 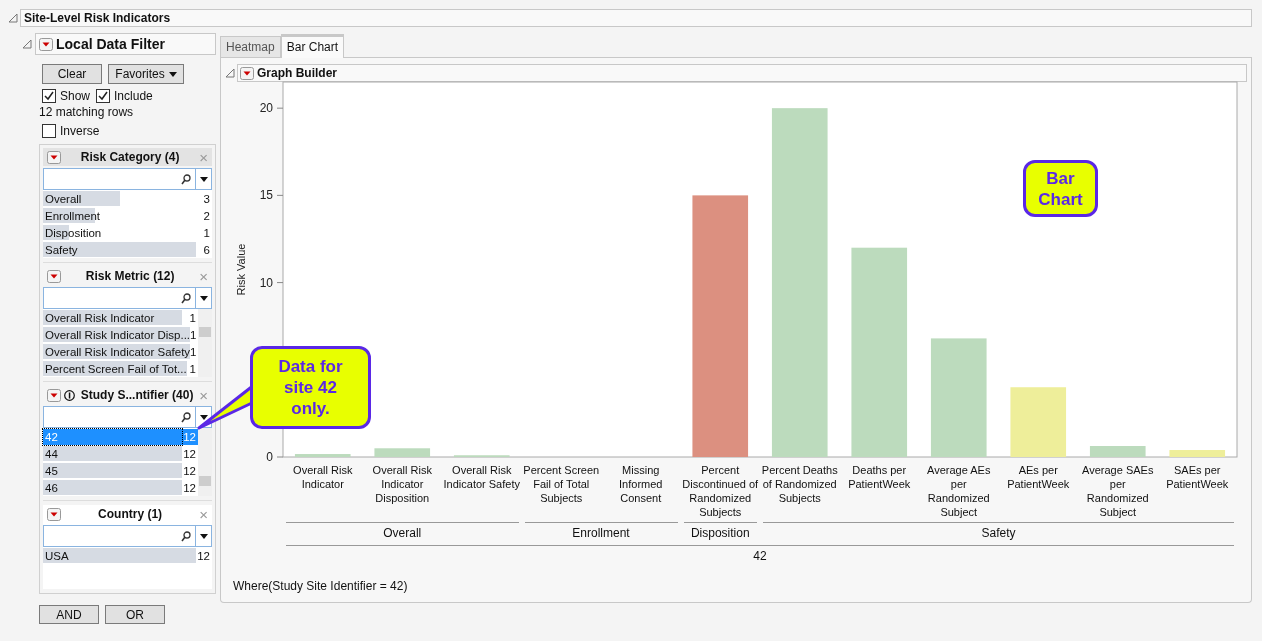 What do you see at coordinates (110, 44) in the screenshot?
I see `filter-title: Local Data Filter` at bounding box center [110, 44].